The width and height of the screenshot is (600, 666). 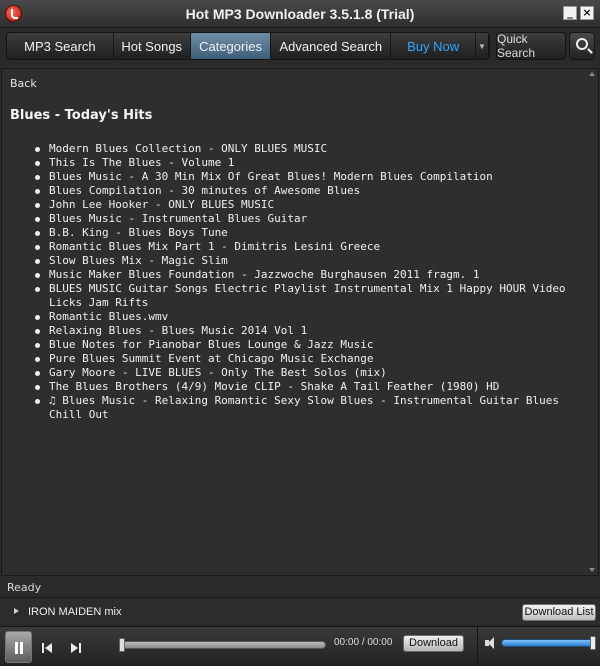 I want to click on speaker-icon, so click(x=491, y=643).